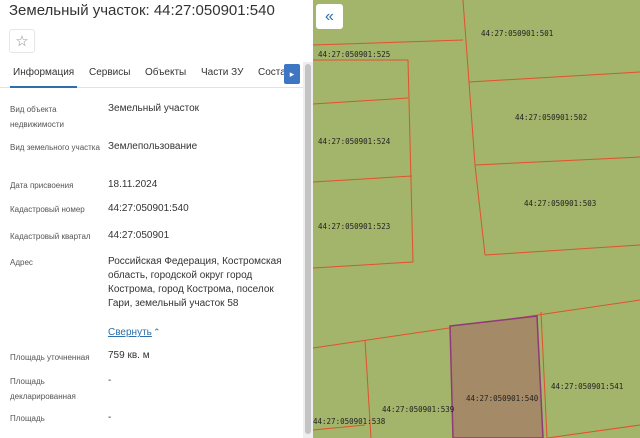  What do you see at coordinates (148, 208) in the screenshot?
I see `cadastral-number-value: 44:27:050901:540` at bounding box center [148, 208].